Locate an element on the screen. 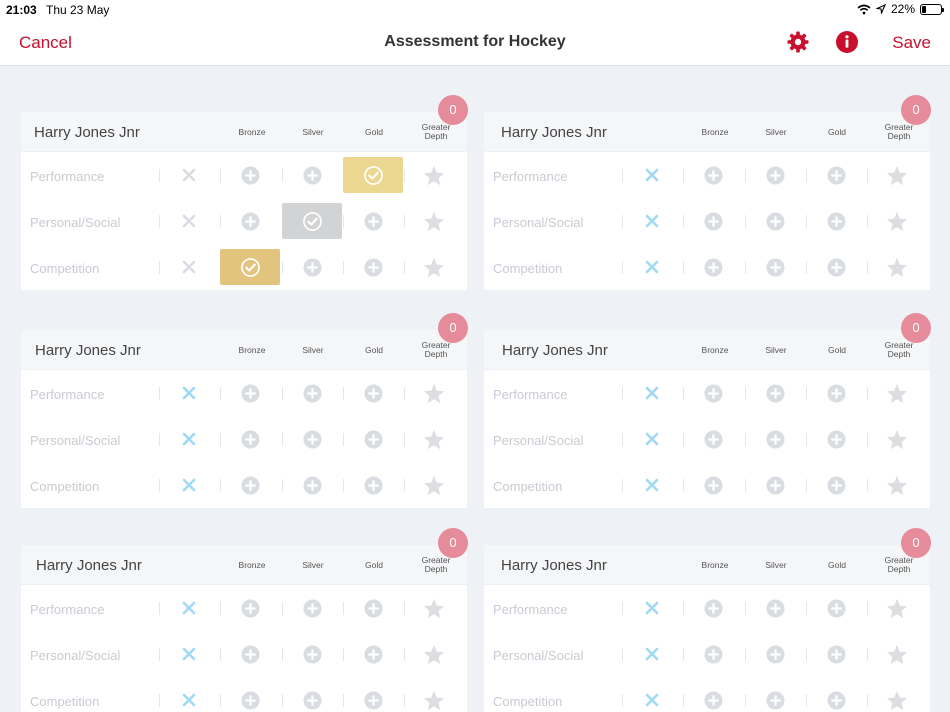 This screenshot has height=712, width=950. save-button: Save is located at coordinates (911, 43).